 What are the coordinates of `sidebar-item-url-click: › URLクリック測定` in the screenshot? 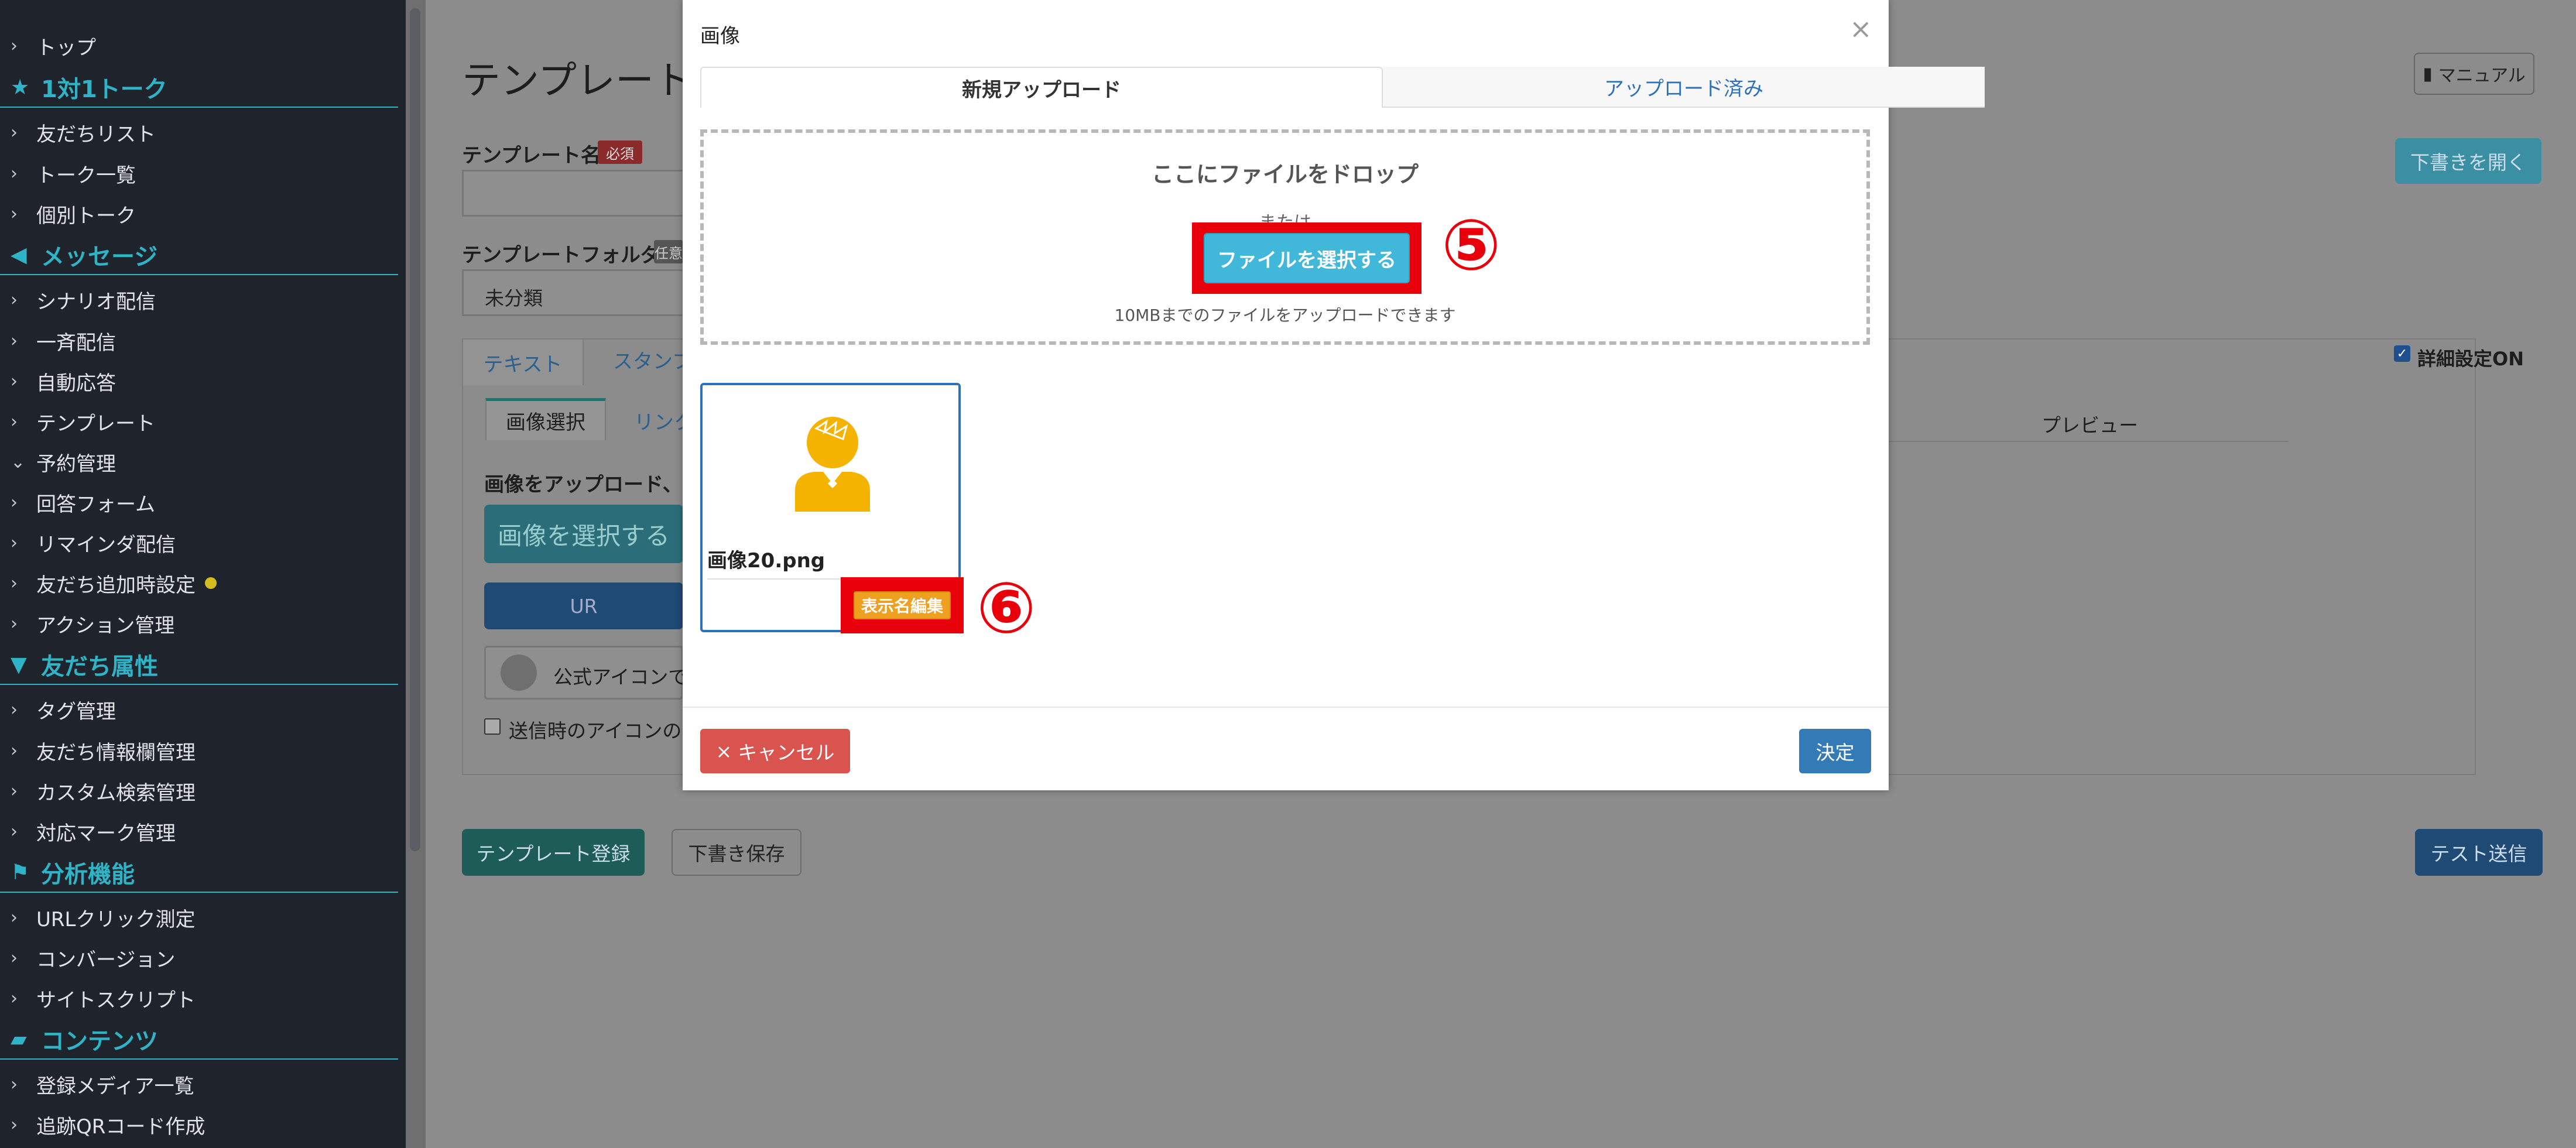 It's located at (103, 917).